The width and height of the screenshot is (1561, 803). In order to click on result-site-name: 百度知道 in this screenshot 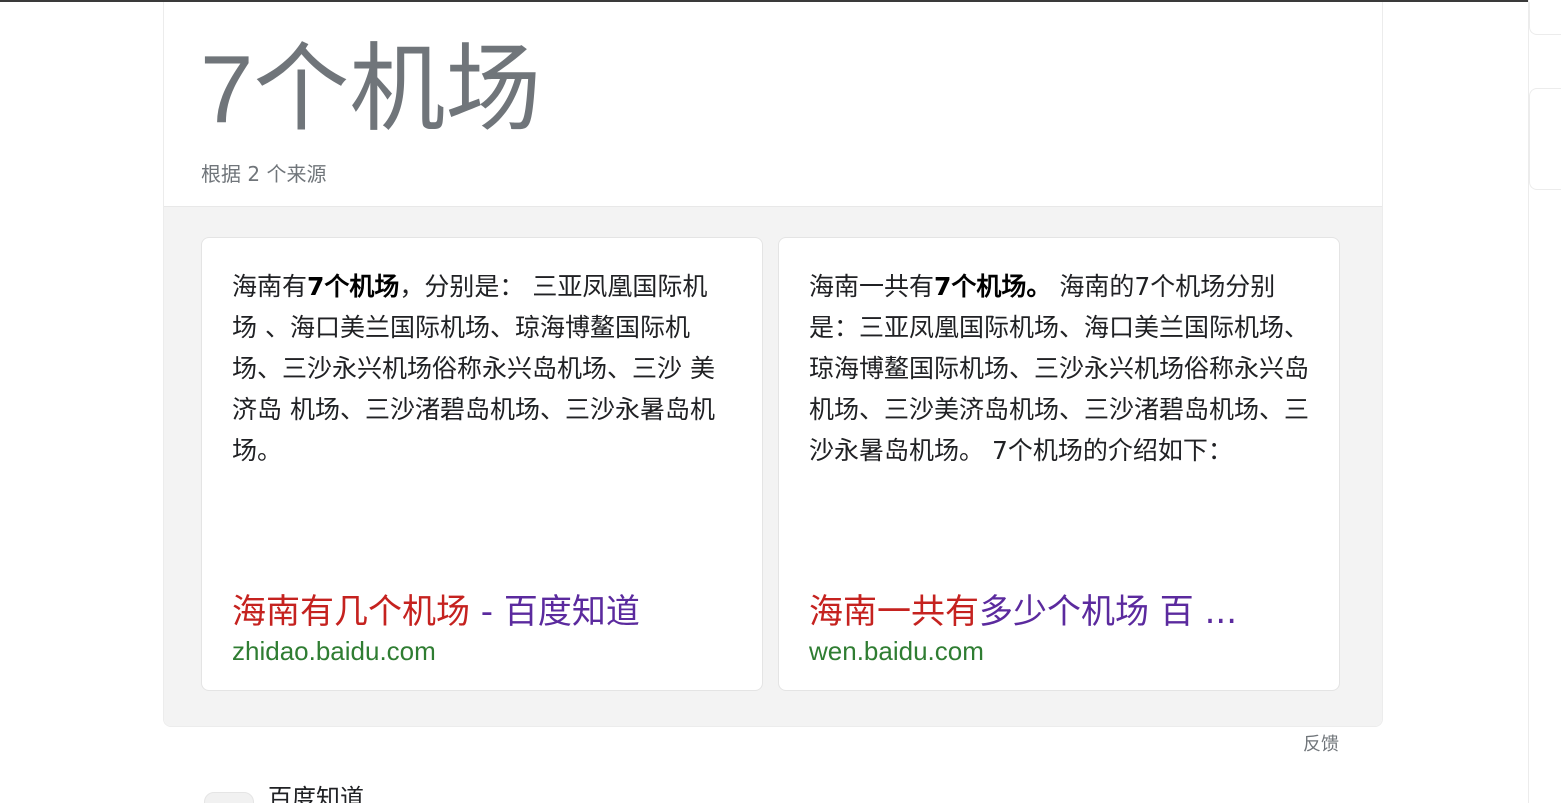, I will do `click(316, 793)`.